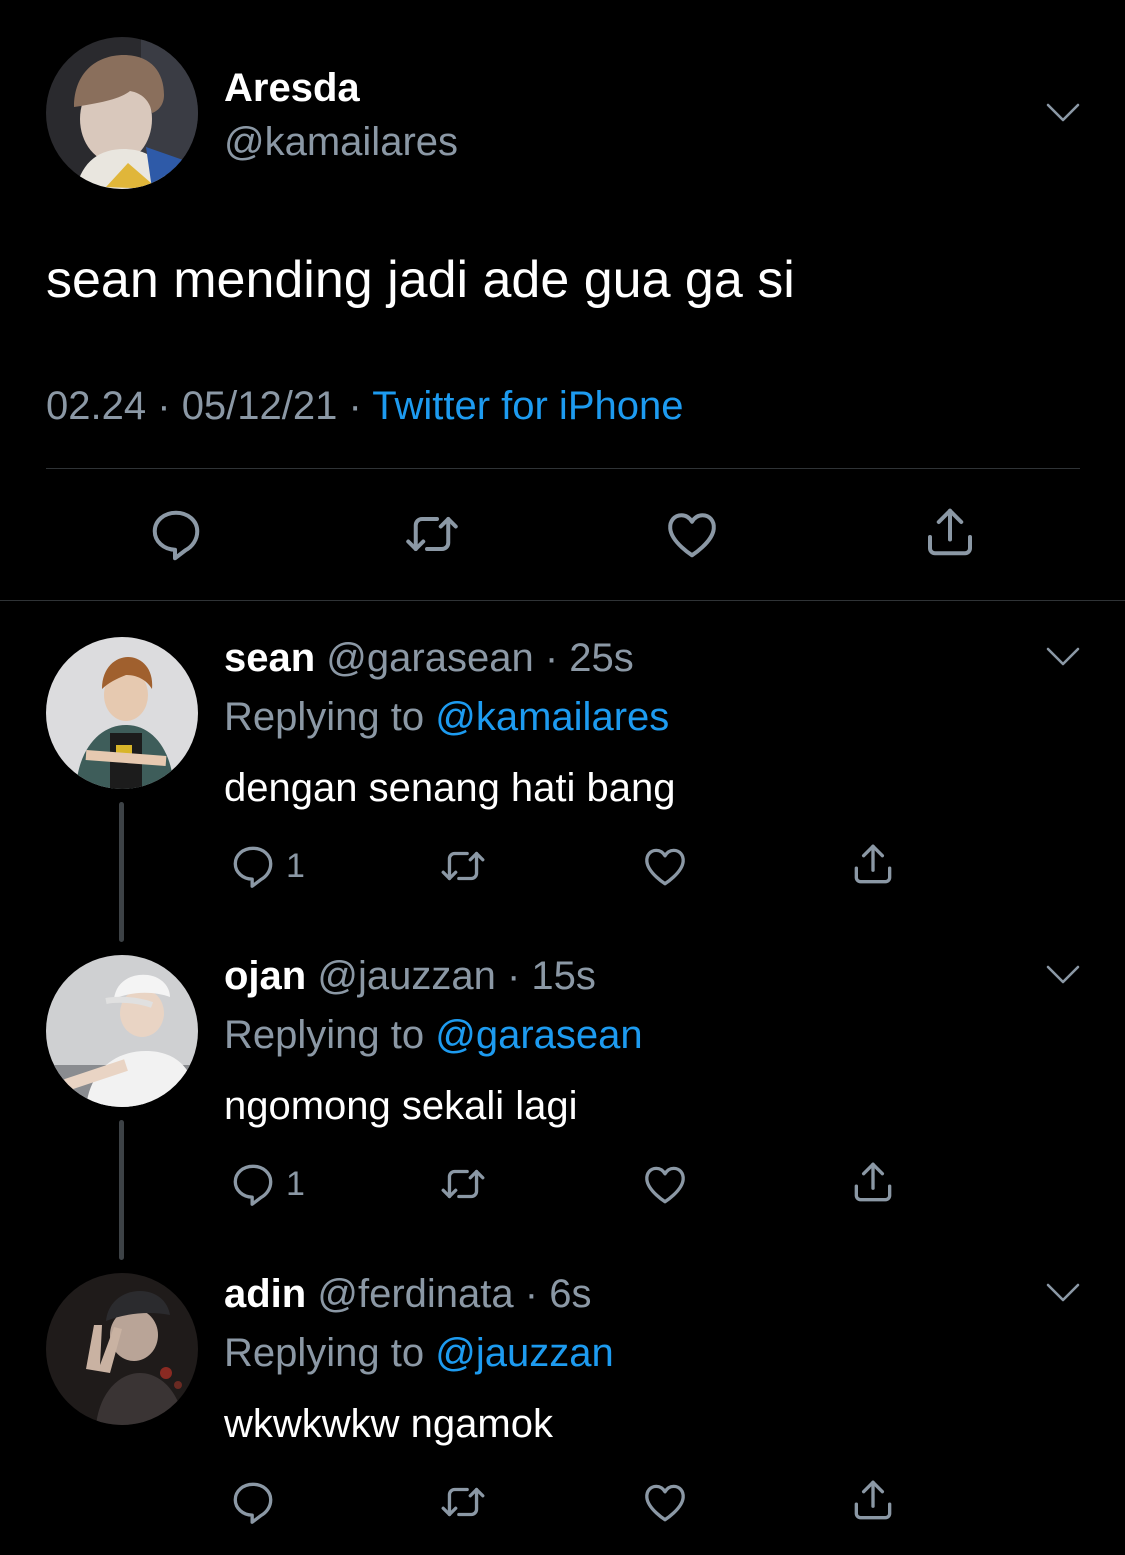 Image resolution: width=1125 pixels, height=1555 pixels. What do you see at coordinates (401, 1106) in the screenshot?
I see `reply-text: ngomong sekali lagi` at bounding box center [401, 1106].